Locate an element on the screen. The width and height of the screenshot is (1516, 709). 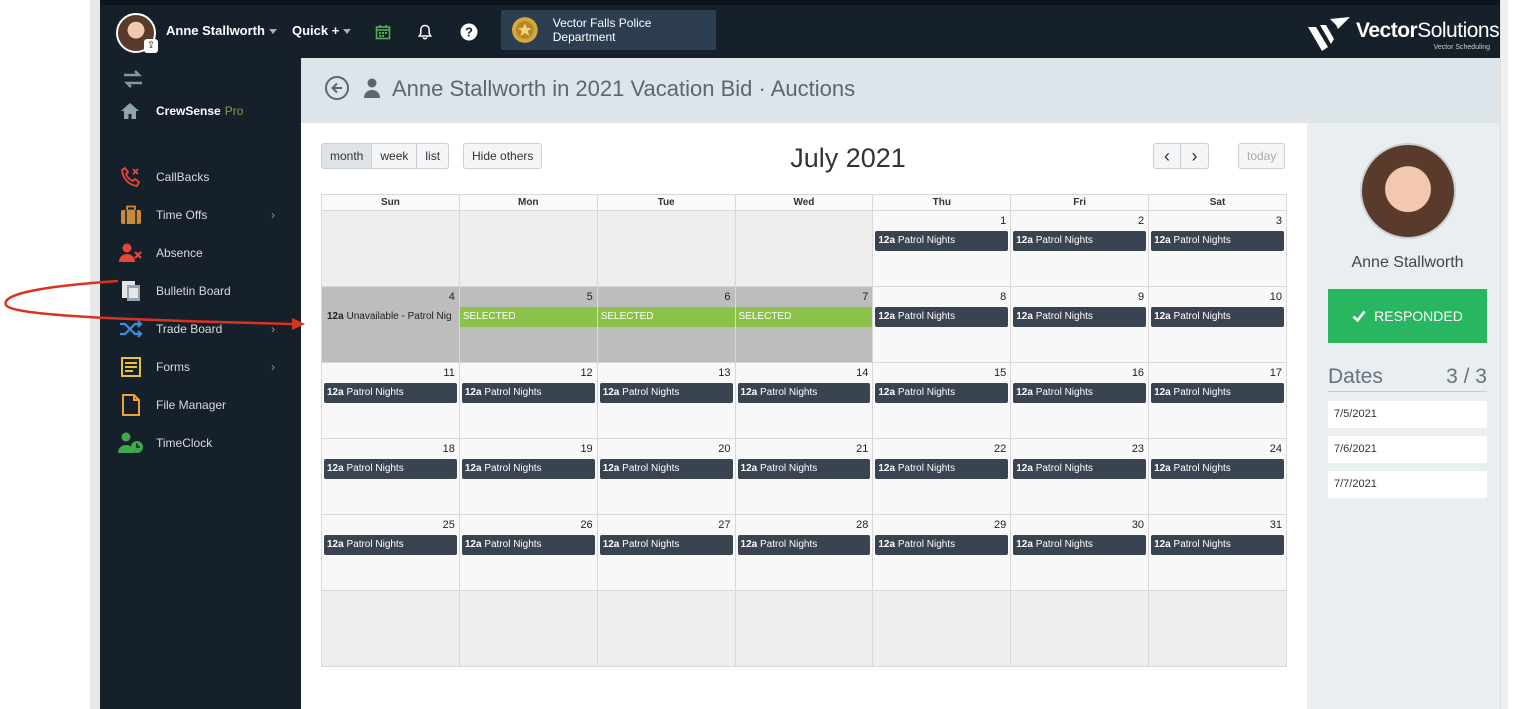
day-cell: 24 12a Patrol Nights is located at coordinates (1217, 476).